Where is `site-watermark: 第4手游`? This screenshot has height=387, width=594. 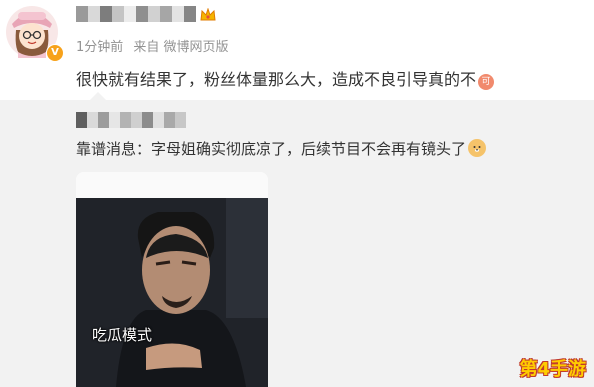
site-watermark: 第4手游 is located at coordinates (552, 369).